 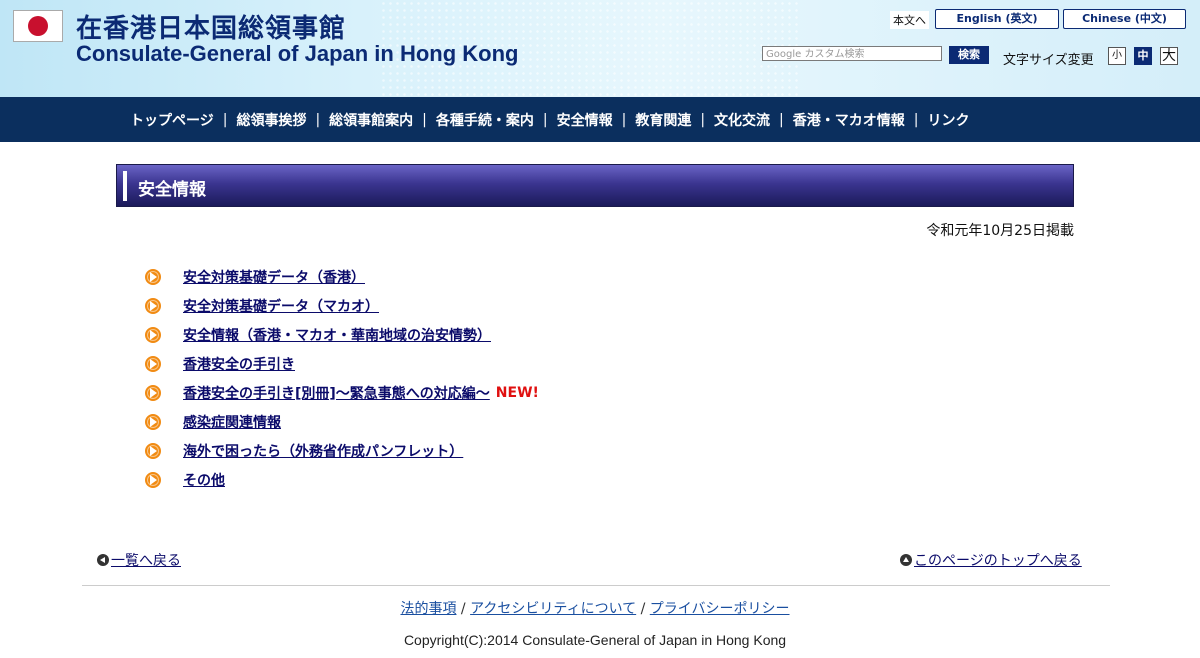 I want to click on list-item: 感染症関連情報, so click(x=342, y=421).